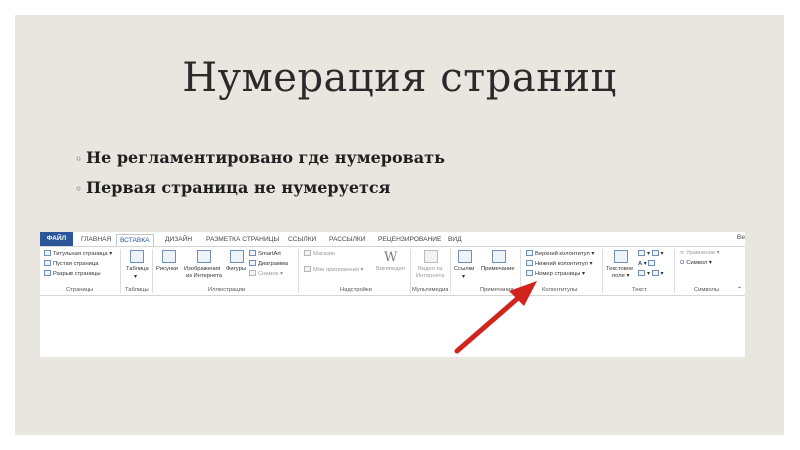 This screenshot has width=800, height=450. I want to click on tab-file: ФАЙЛ, so click(56, 239).